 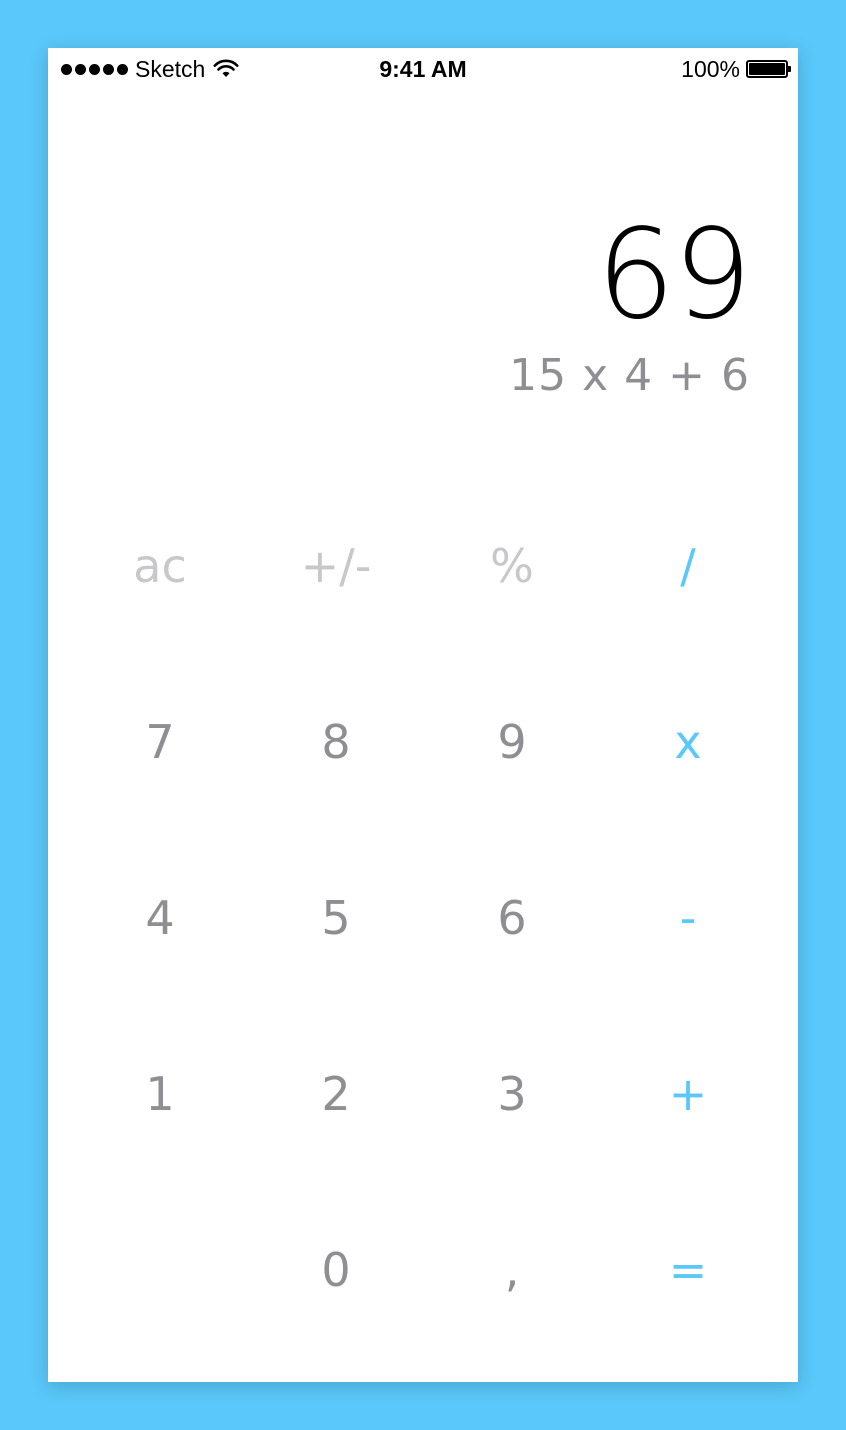 I want to click on status-bar: Sketch 9:41 AM 100%, so click(x=423, y=68).